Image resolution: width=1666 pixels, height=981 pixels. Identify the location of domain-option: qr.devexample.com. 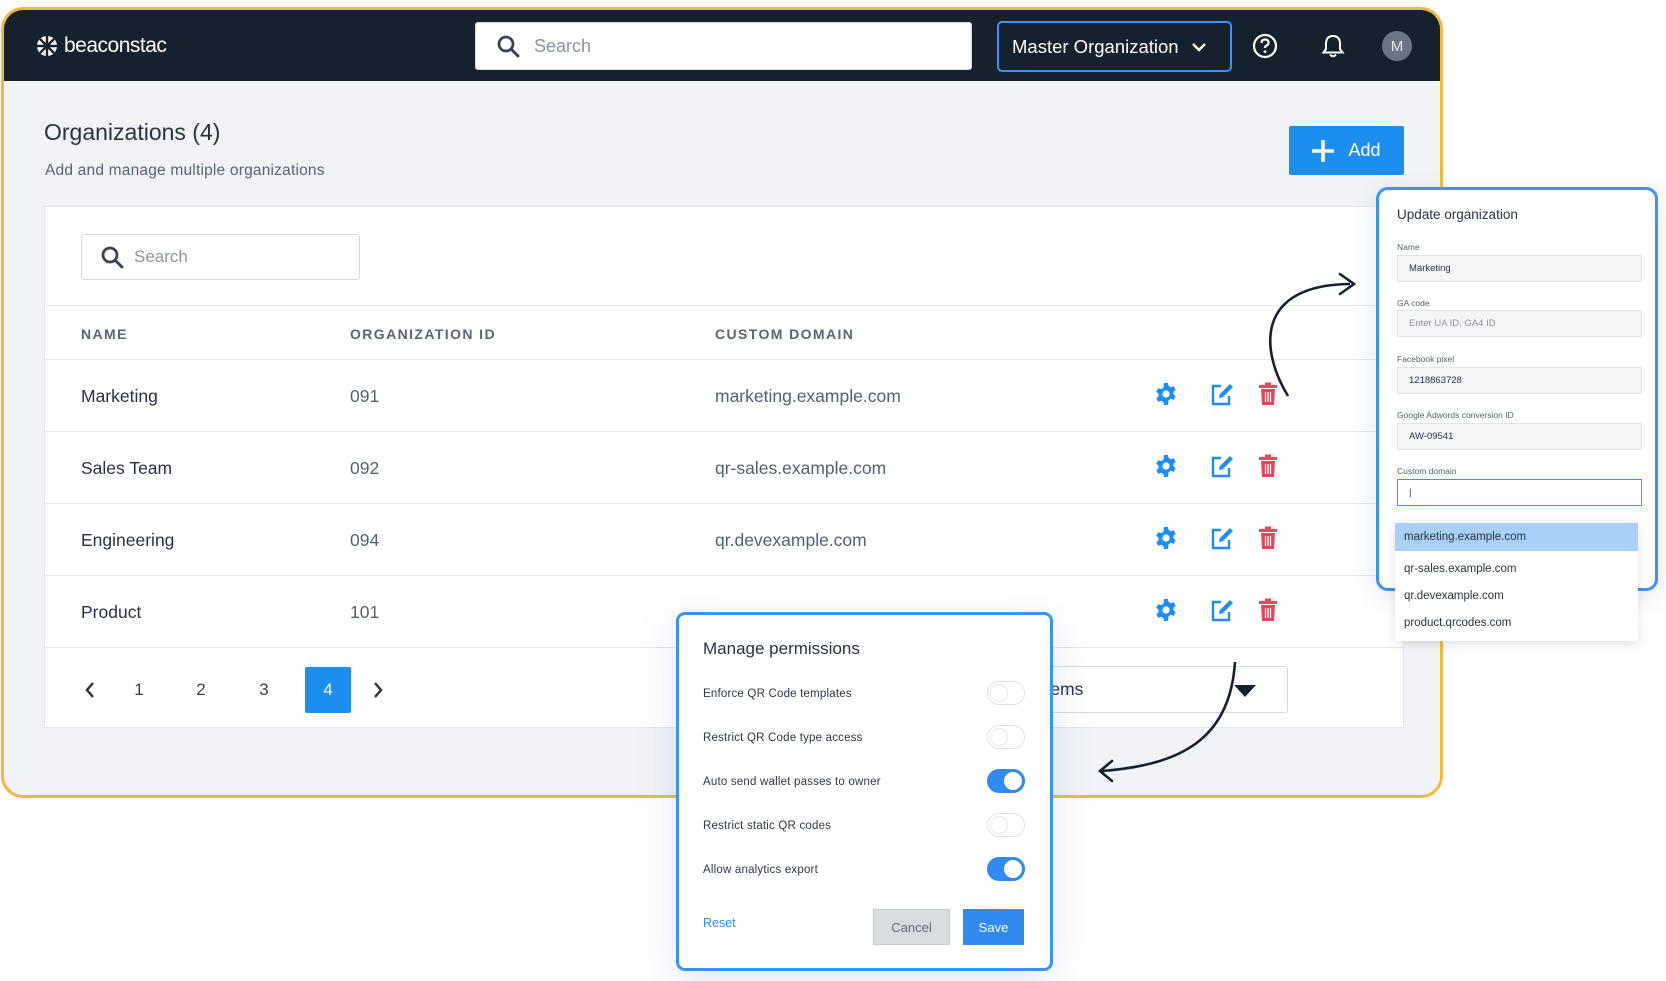
(1516, 596).